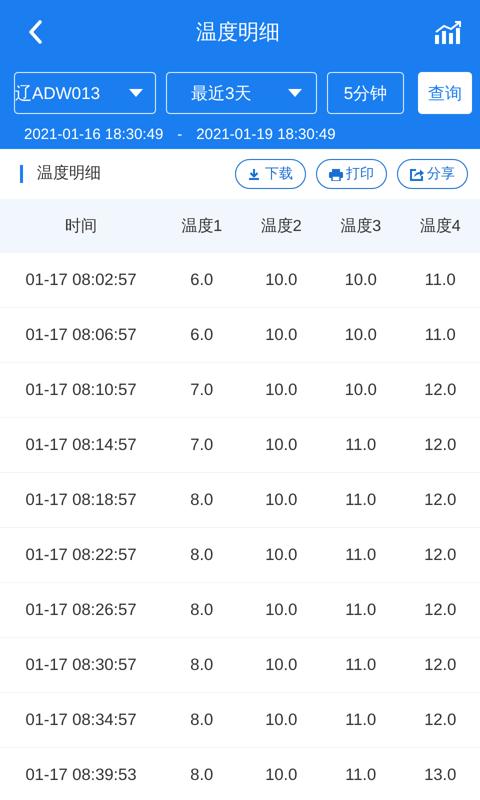 This screenshot has height=800, width=480. What do you see at coordinates (94, 134) in the screenshot?
I see `start-time: 2021-01-16 18:30:49` at bounding box center [94, 134].